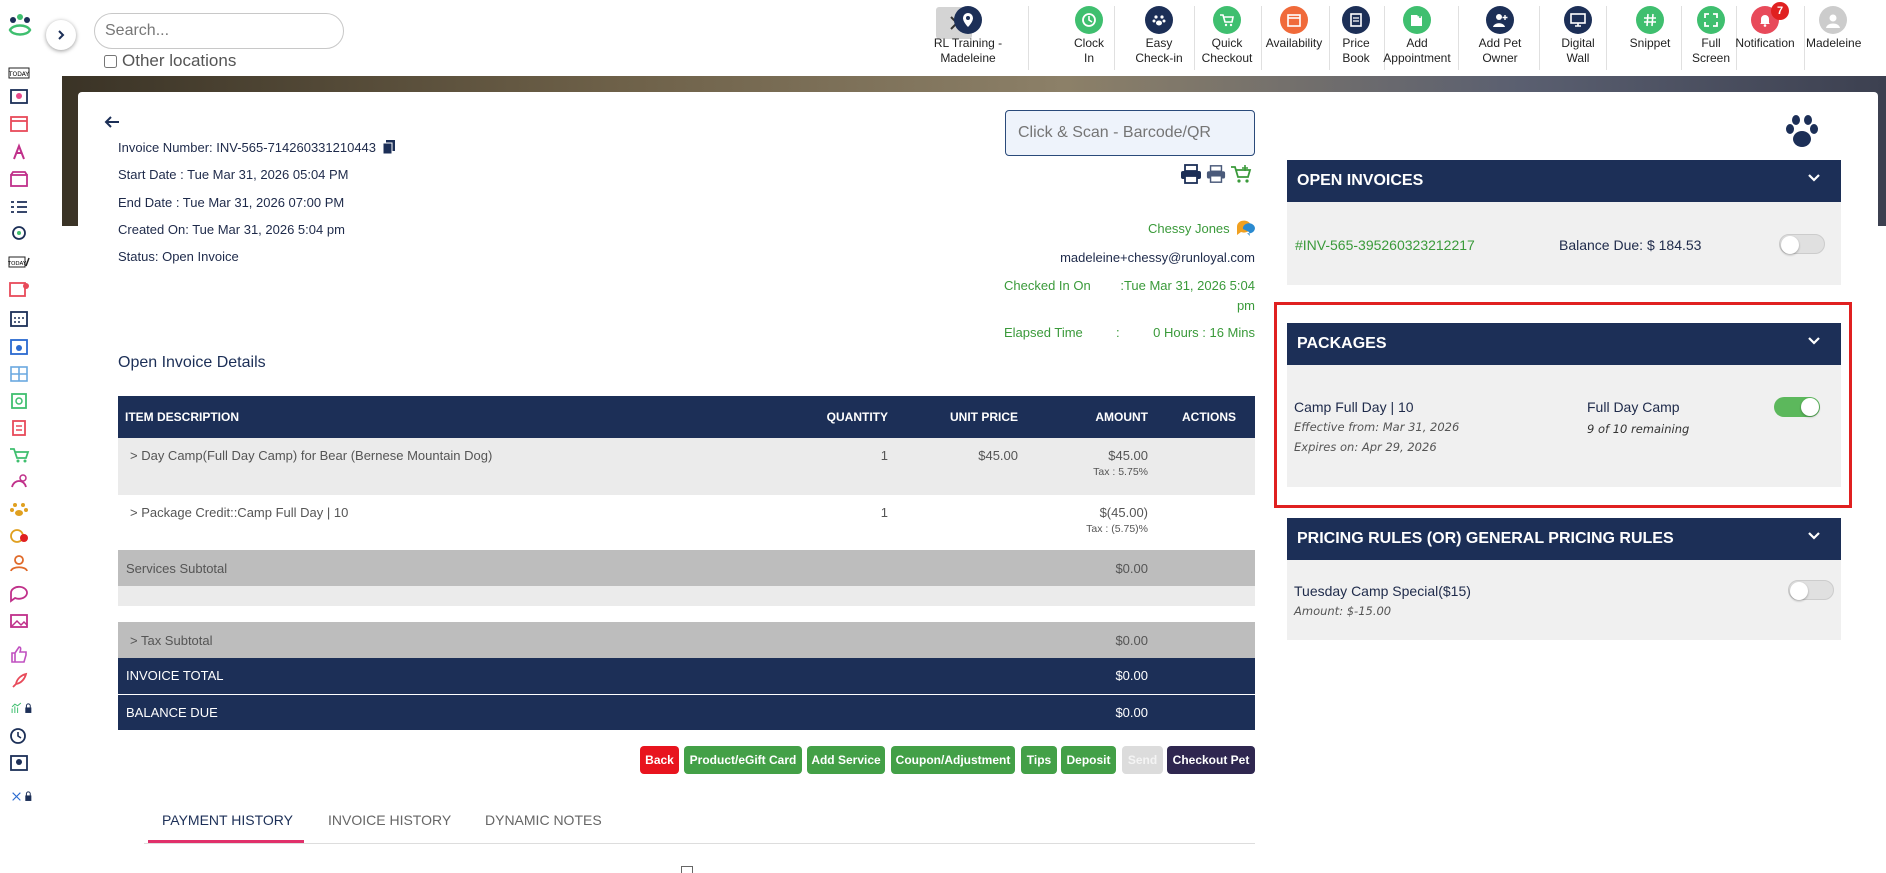 The width and height of the screenshot is (1886, 873). I want to click on today-reports-icon: TODAY, so click(19, 262).